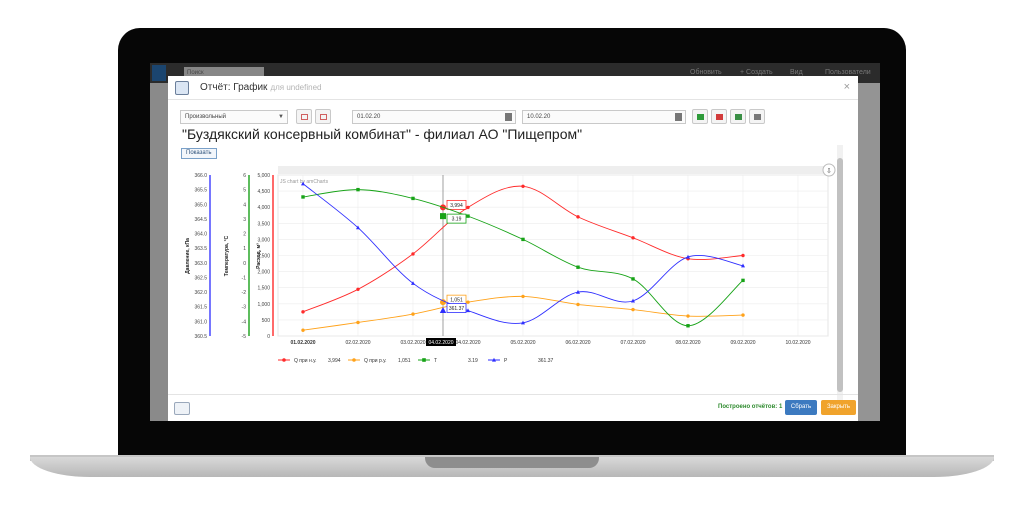 This screenshot has width=1024, height=516. I want to click on x-tick-label: 01.02.2020, so click(302, 343).